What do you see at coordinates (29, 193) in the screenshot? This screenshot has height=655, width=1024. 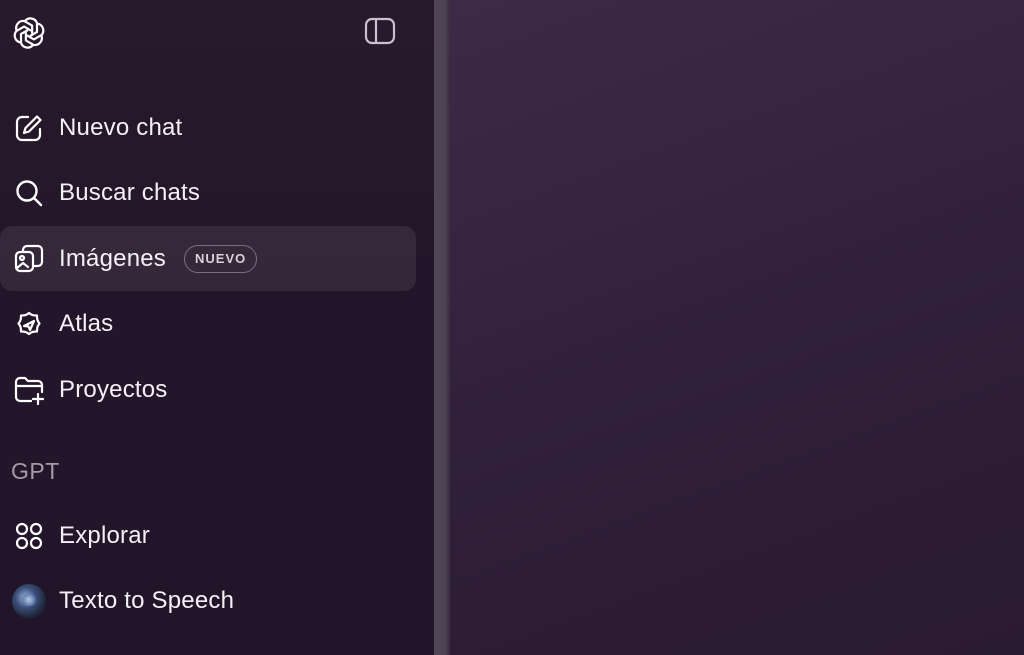 I see `search-icon` at bounding box center [29, 193].